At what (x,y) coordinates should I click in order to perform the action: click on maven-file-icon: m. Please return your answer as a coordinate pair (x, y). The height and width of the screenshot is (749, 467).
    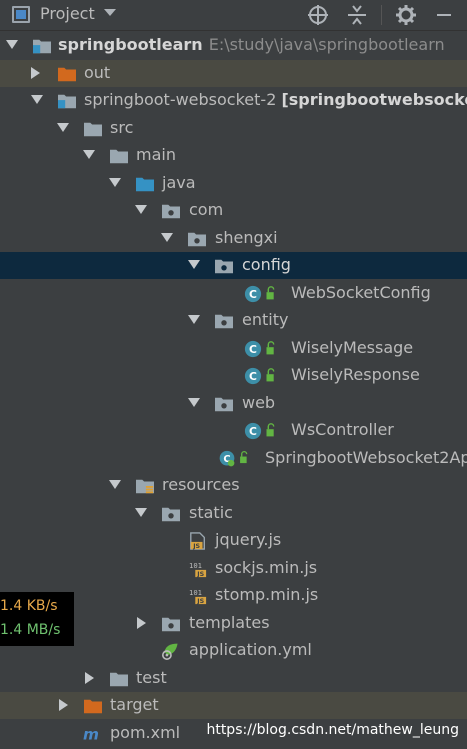
    Looking at the image, I should click on (91, 734).